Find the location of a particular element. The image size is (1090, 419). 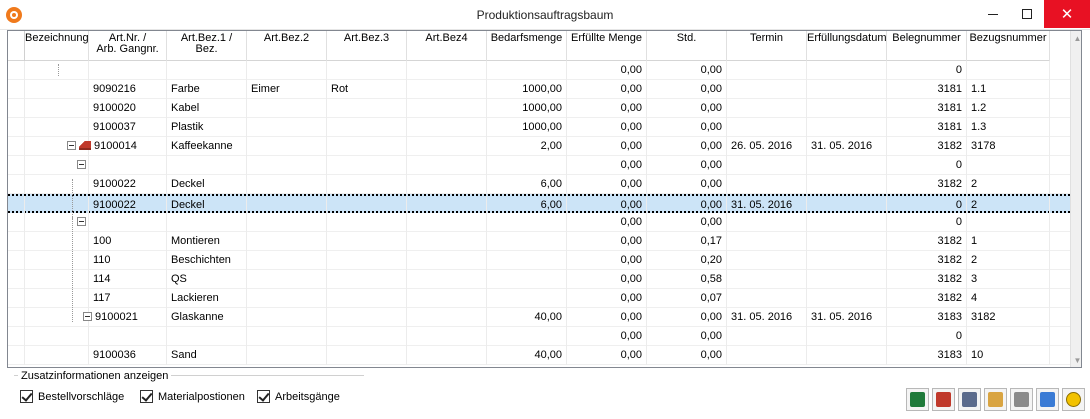

table-row: 9100022 Deckel 6,00 0,00 0,00 3182 2 is located at coordinates (539, 184).